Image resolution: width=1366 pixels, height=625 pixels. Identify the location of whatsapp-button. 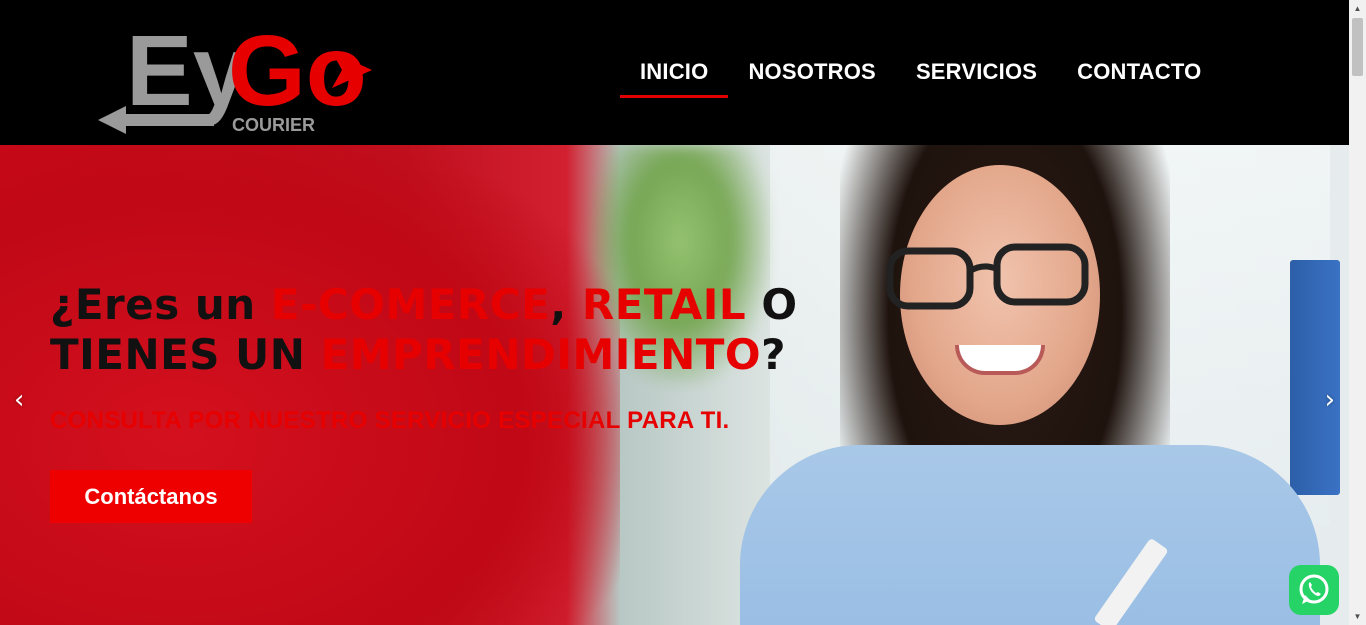
(1314, 590).